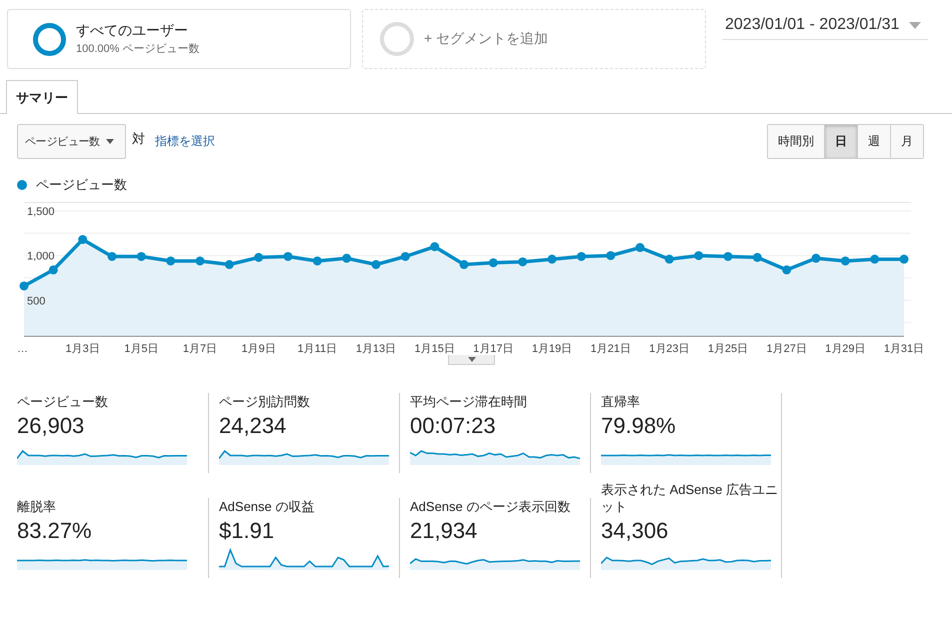 The width and height of the screenshot is (952, 620). I want to click on metric-label: AdSense のページ表示回数, so click(491, 506).